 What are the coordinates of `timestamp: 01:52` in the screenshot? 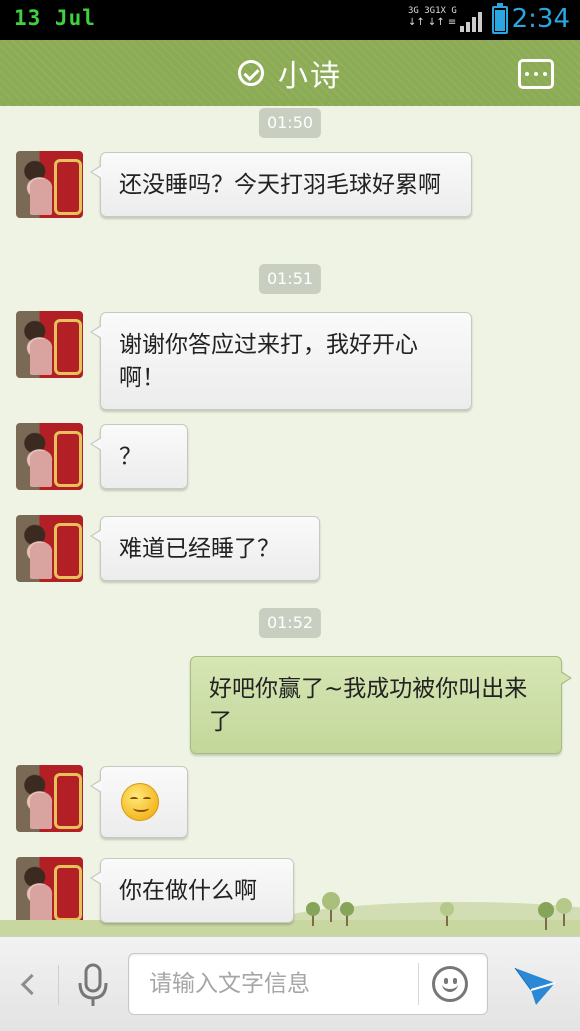 It's located at (290, 623).